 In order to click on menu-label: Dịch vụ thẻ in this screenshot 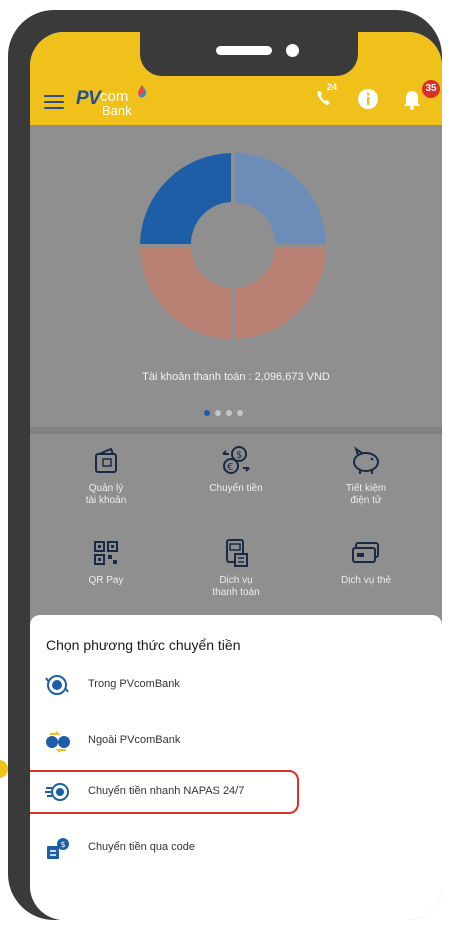, I will do `click(366, 580)`.